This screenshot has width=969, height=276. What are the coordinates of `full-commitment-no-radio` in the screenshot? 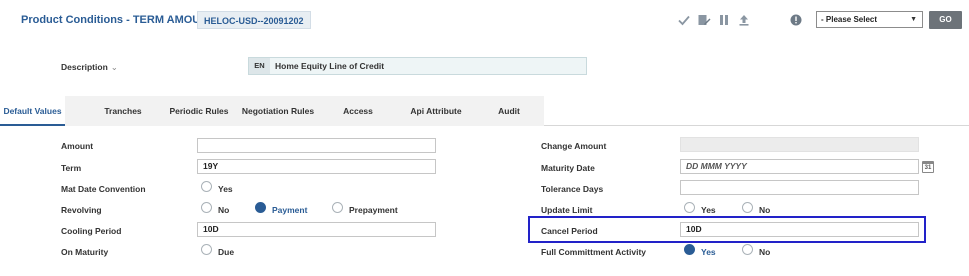 It's located at (747, 249).